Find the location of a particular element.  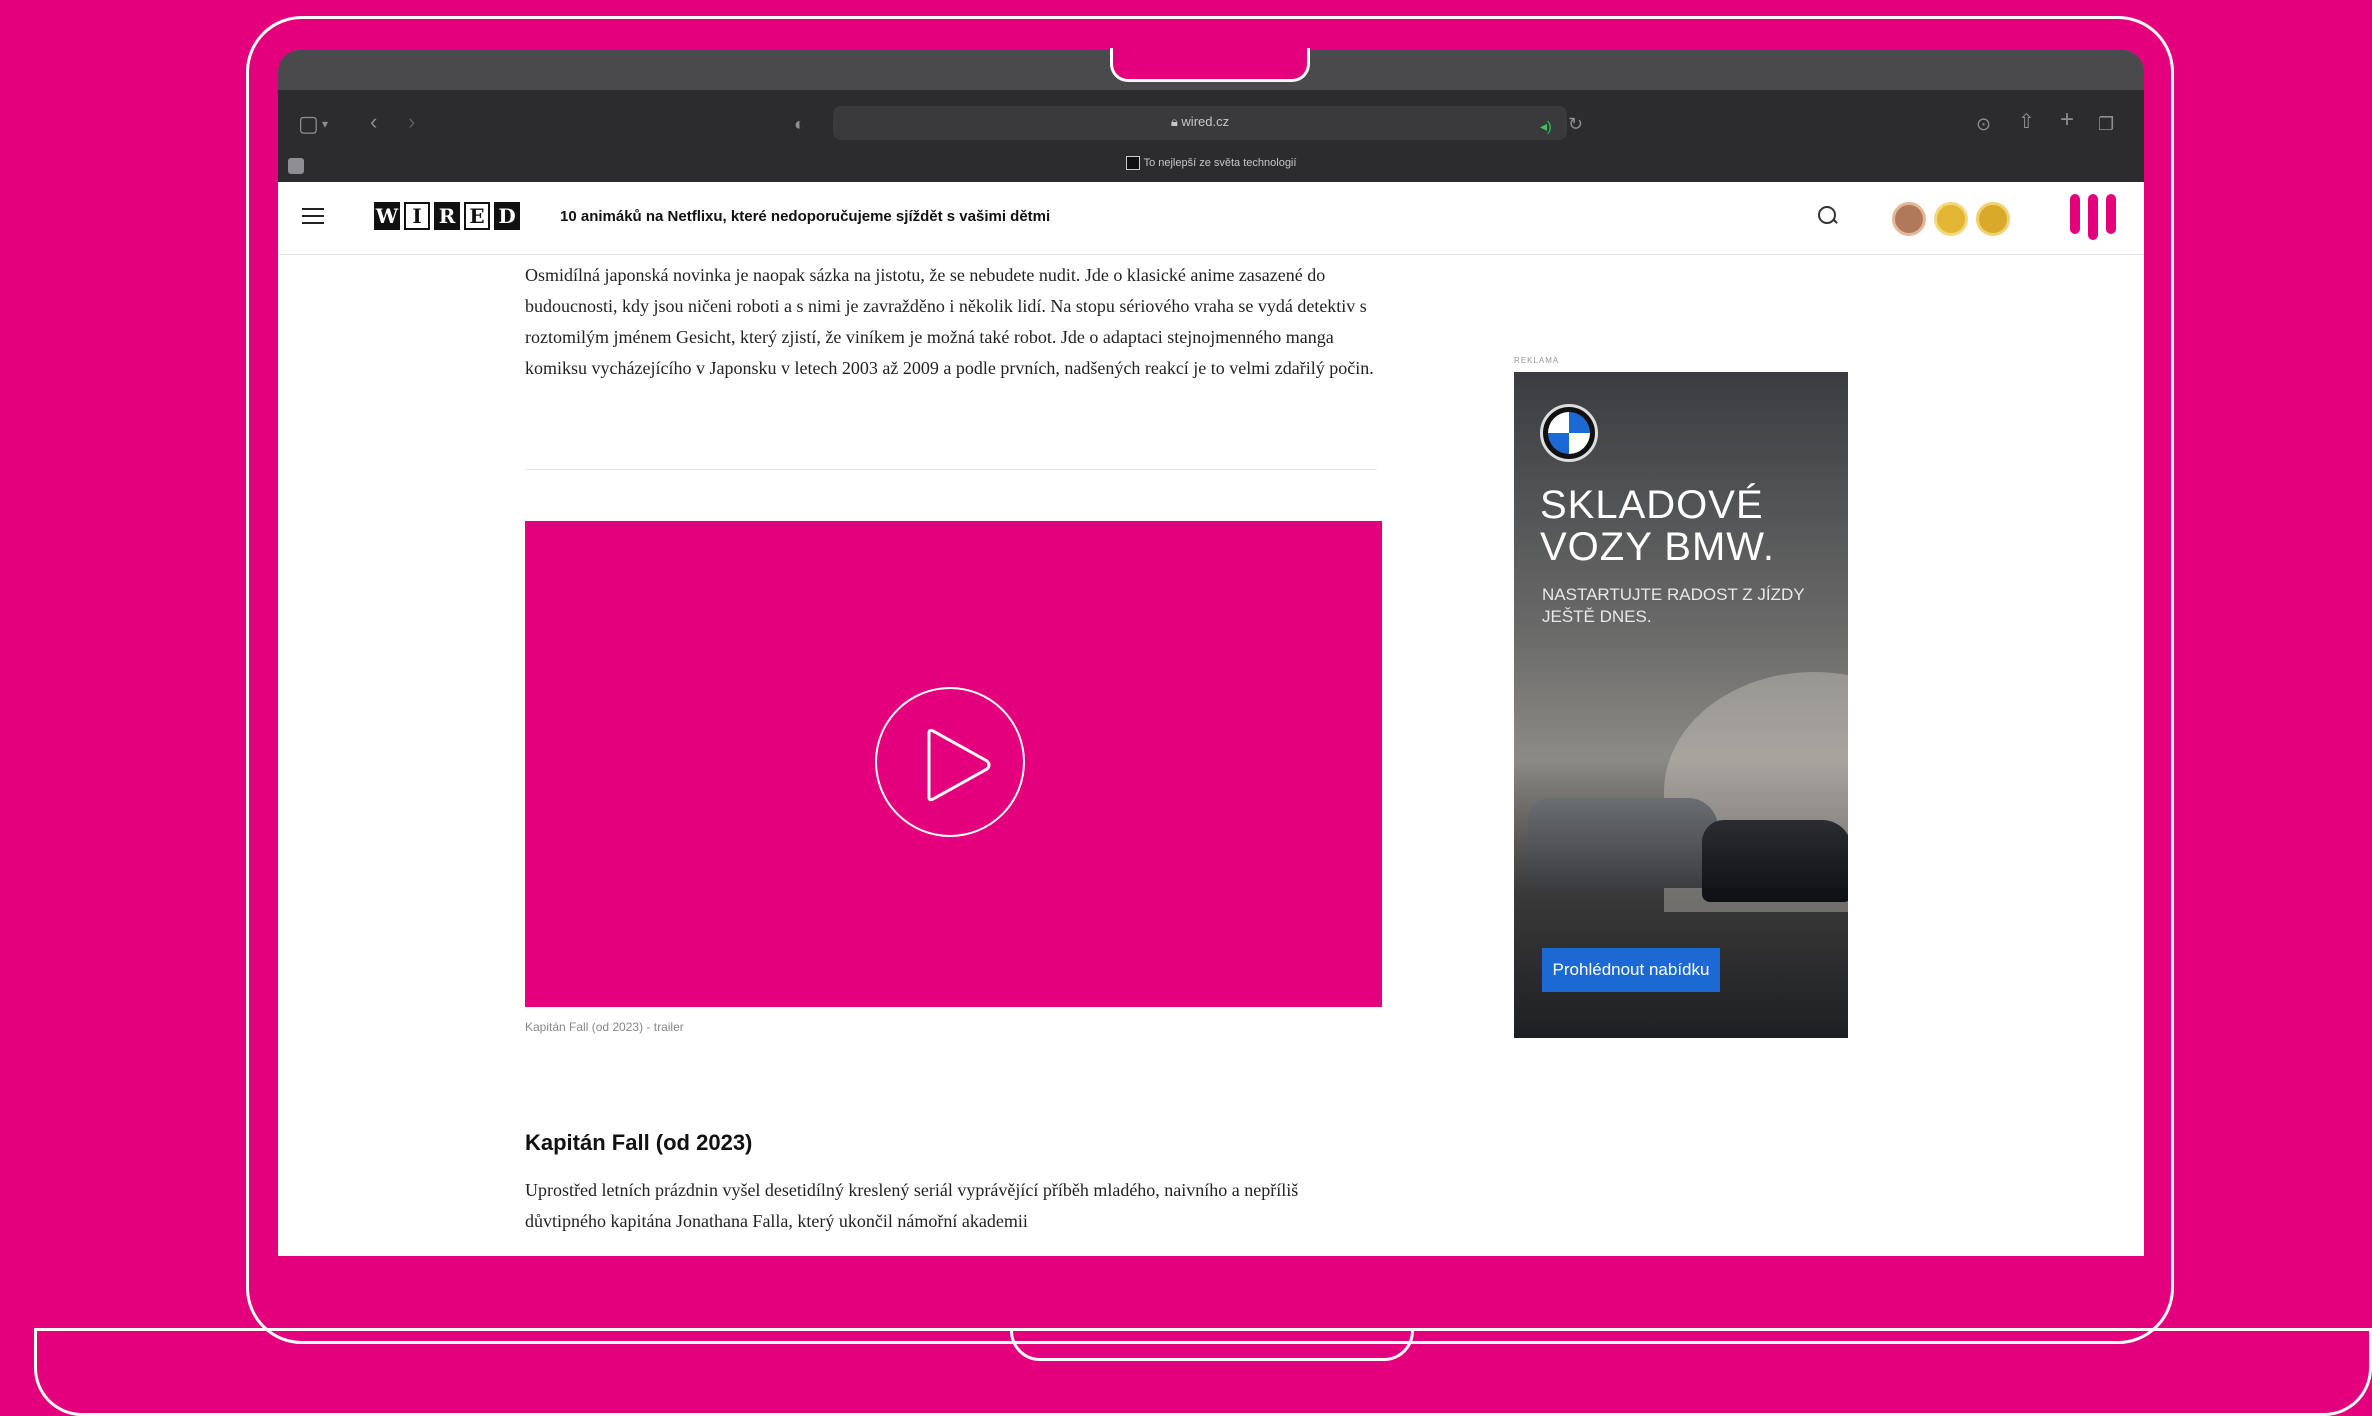

wired-favicon-icon is located at coordinates (1132, 163).